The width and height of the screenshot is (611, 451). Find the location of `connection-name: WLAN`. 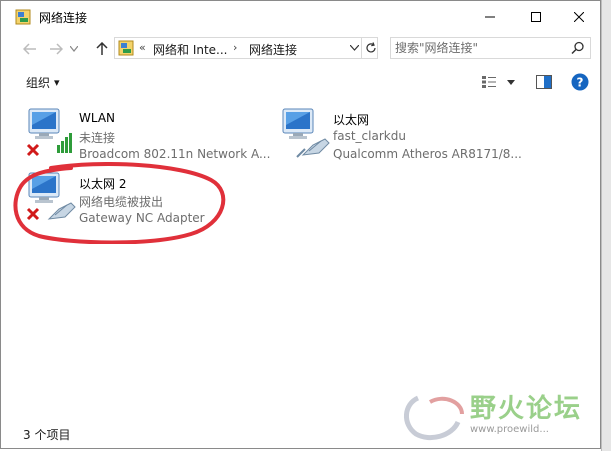

connection-name: WLAN is located at coordinates (97, 118).